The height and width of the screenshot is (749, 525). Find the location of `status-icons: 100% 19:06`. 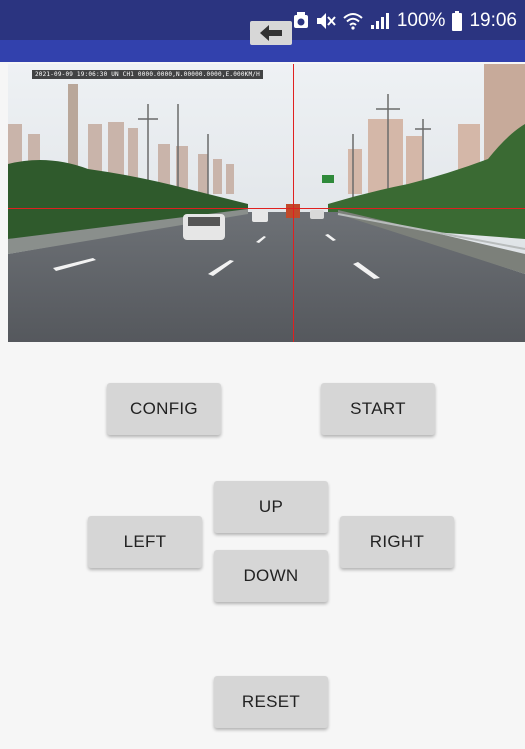

status-icons: 100% 19:06 is located at coordinates (405, 21).